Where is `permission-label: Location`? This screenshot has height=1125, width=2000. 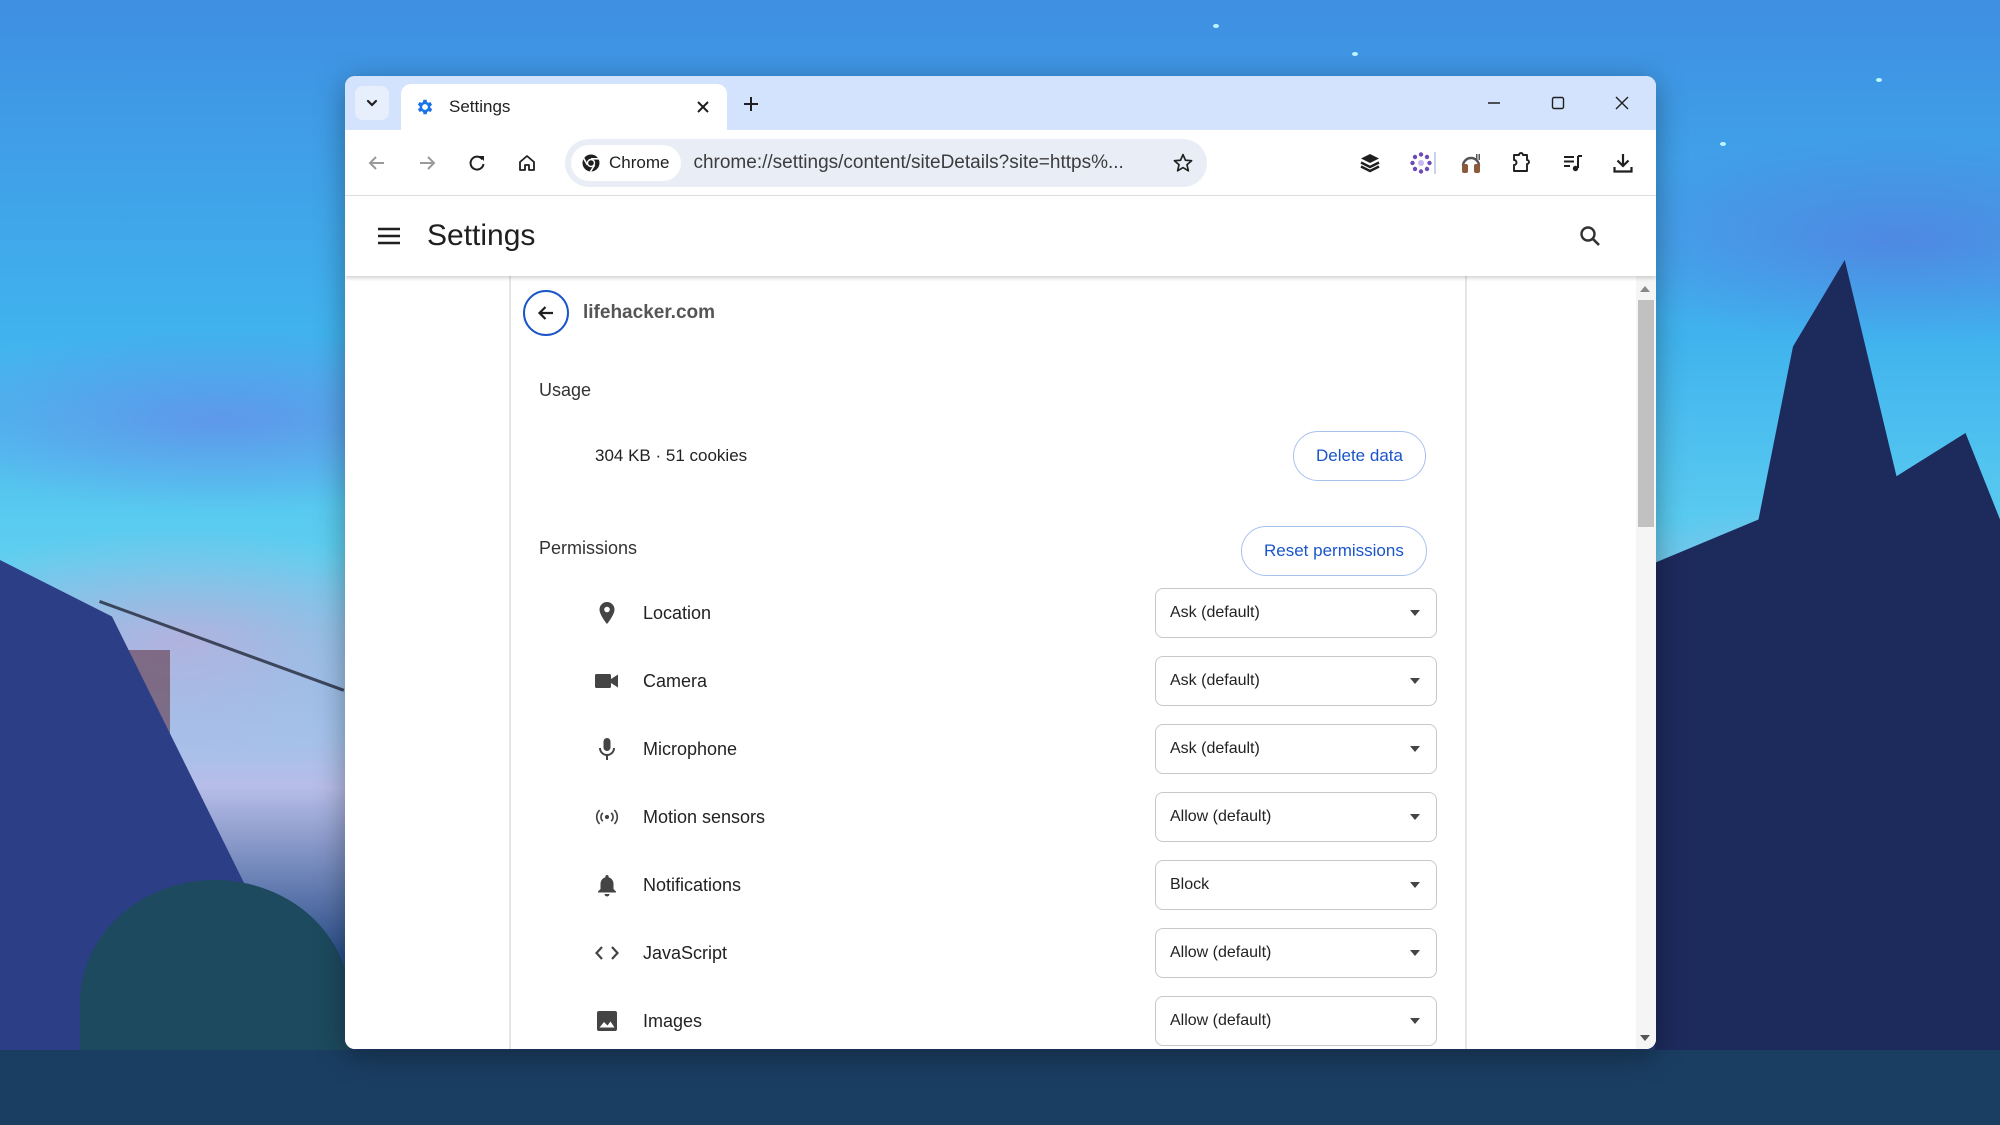 permission-label: Location is located at coordinates (677, 612).